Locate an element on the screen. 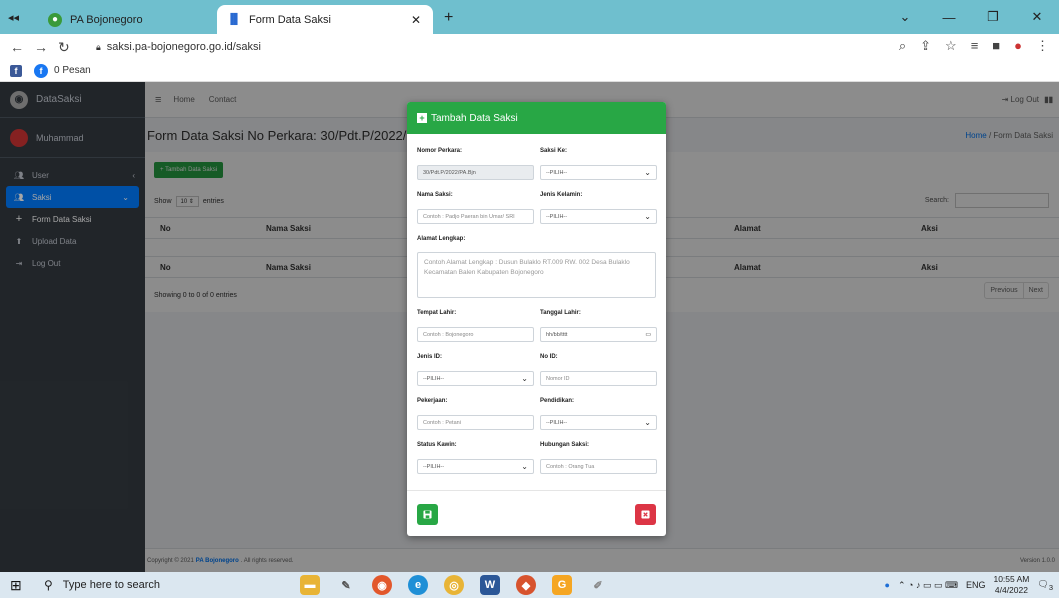 The width and height of the screenshot is (1059, 598). minimize-button: — is located at coordinates (949, 17).